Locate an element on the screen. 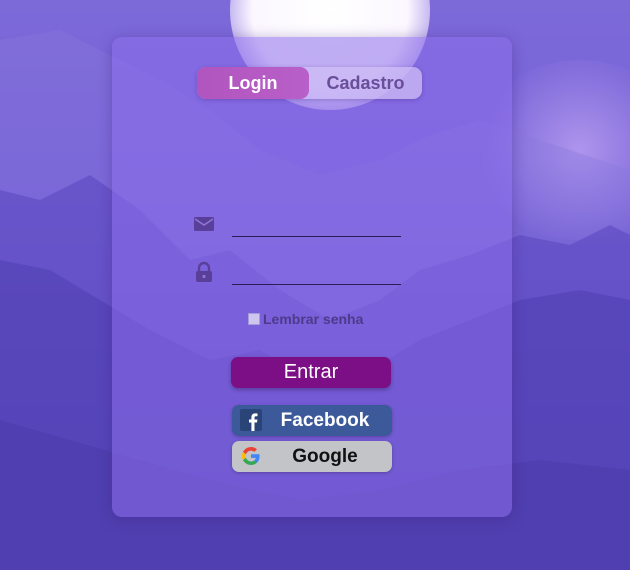 Image resolution: width=630 pixels, height=570 pixels. email-field is located at coordinates (316, 224).